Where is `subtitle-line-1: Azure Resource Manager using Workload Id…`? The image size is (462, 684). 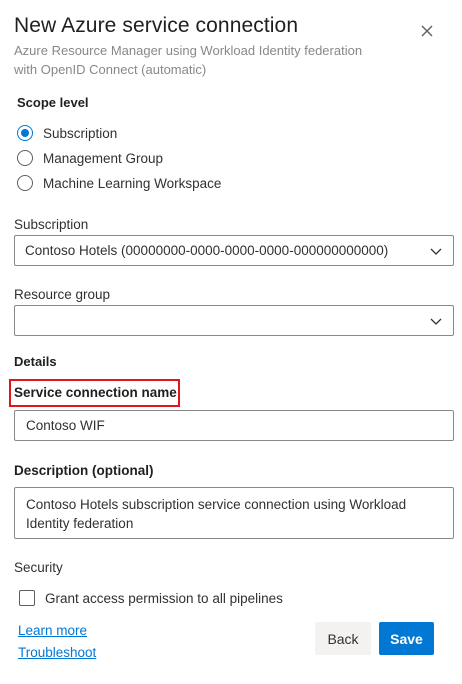 subtitle-line-1: Azure Resource Manager using Workload Id… is located at coordinates (188, 50).